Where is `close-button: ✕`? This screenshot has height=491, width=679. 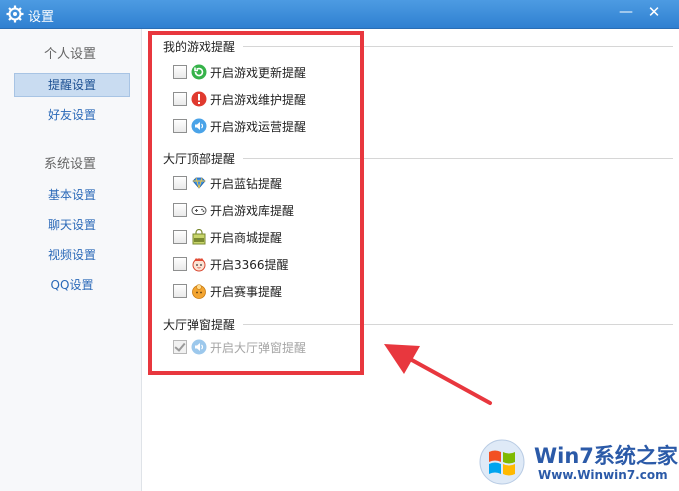
close-button: ✕ is located at coordinates (654, 12).